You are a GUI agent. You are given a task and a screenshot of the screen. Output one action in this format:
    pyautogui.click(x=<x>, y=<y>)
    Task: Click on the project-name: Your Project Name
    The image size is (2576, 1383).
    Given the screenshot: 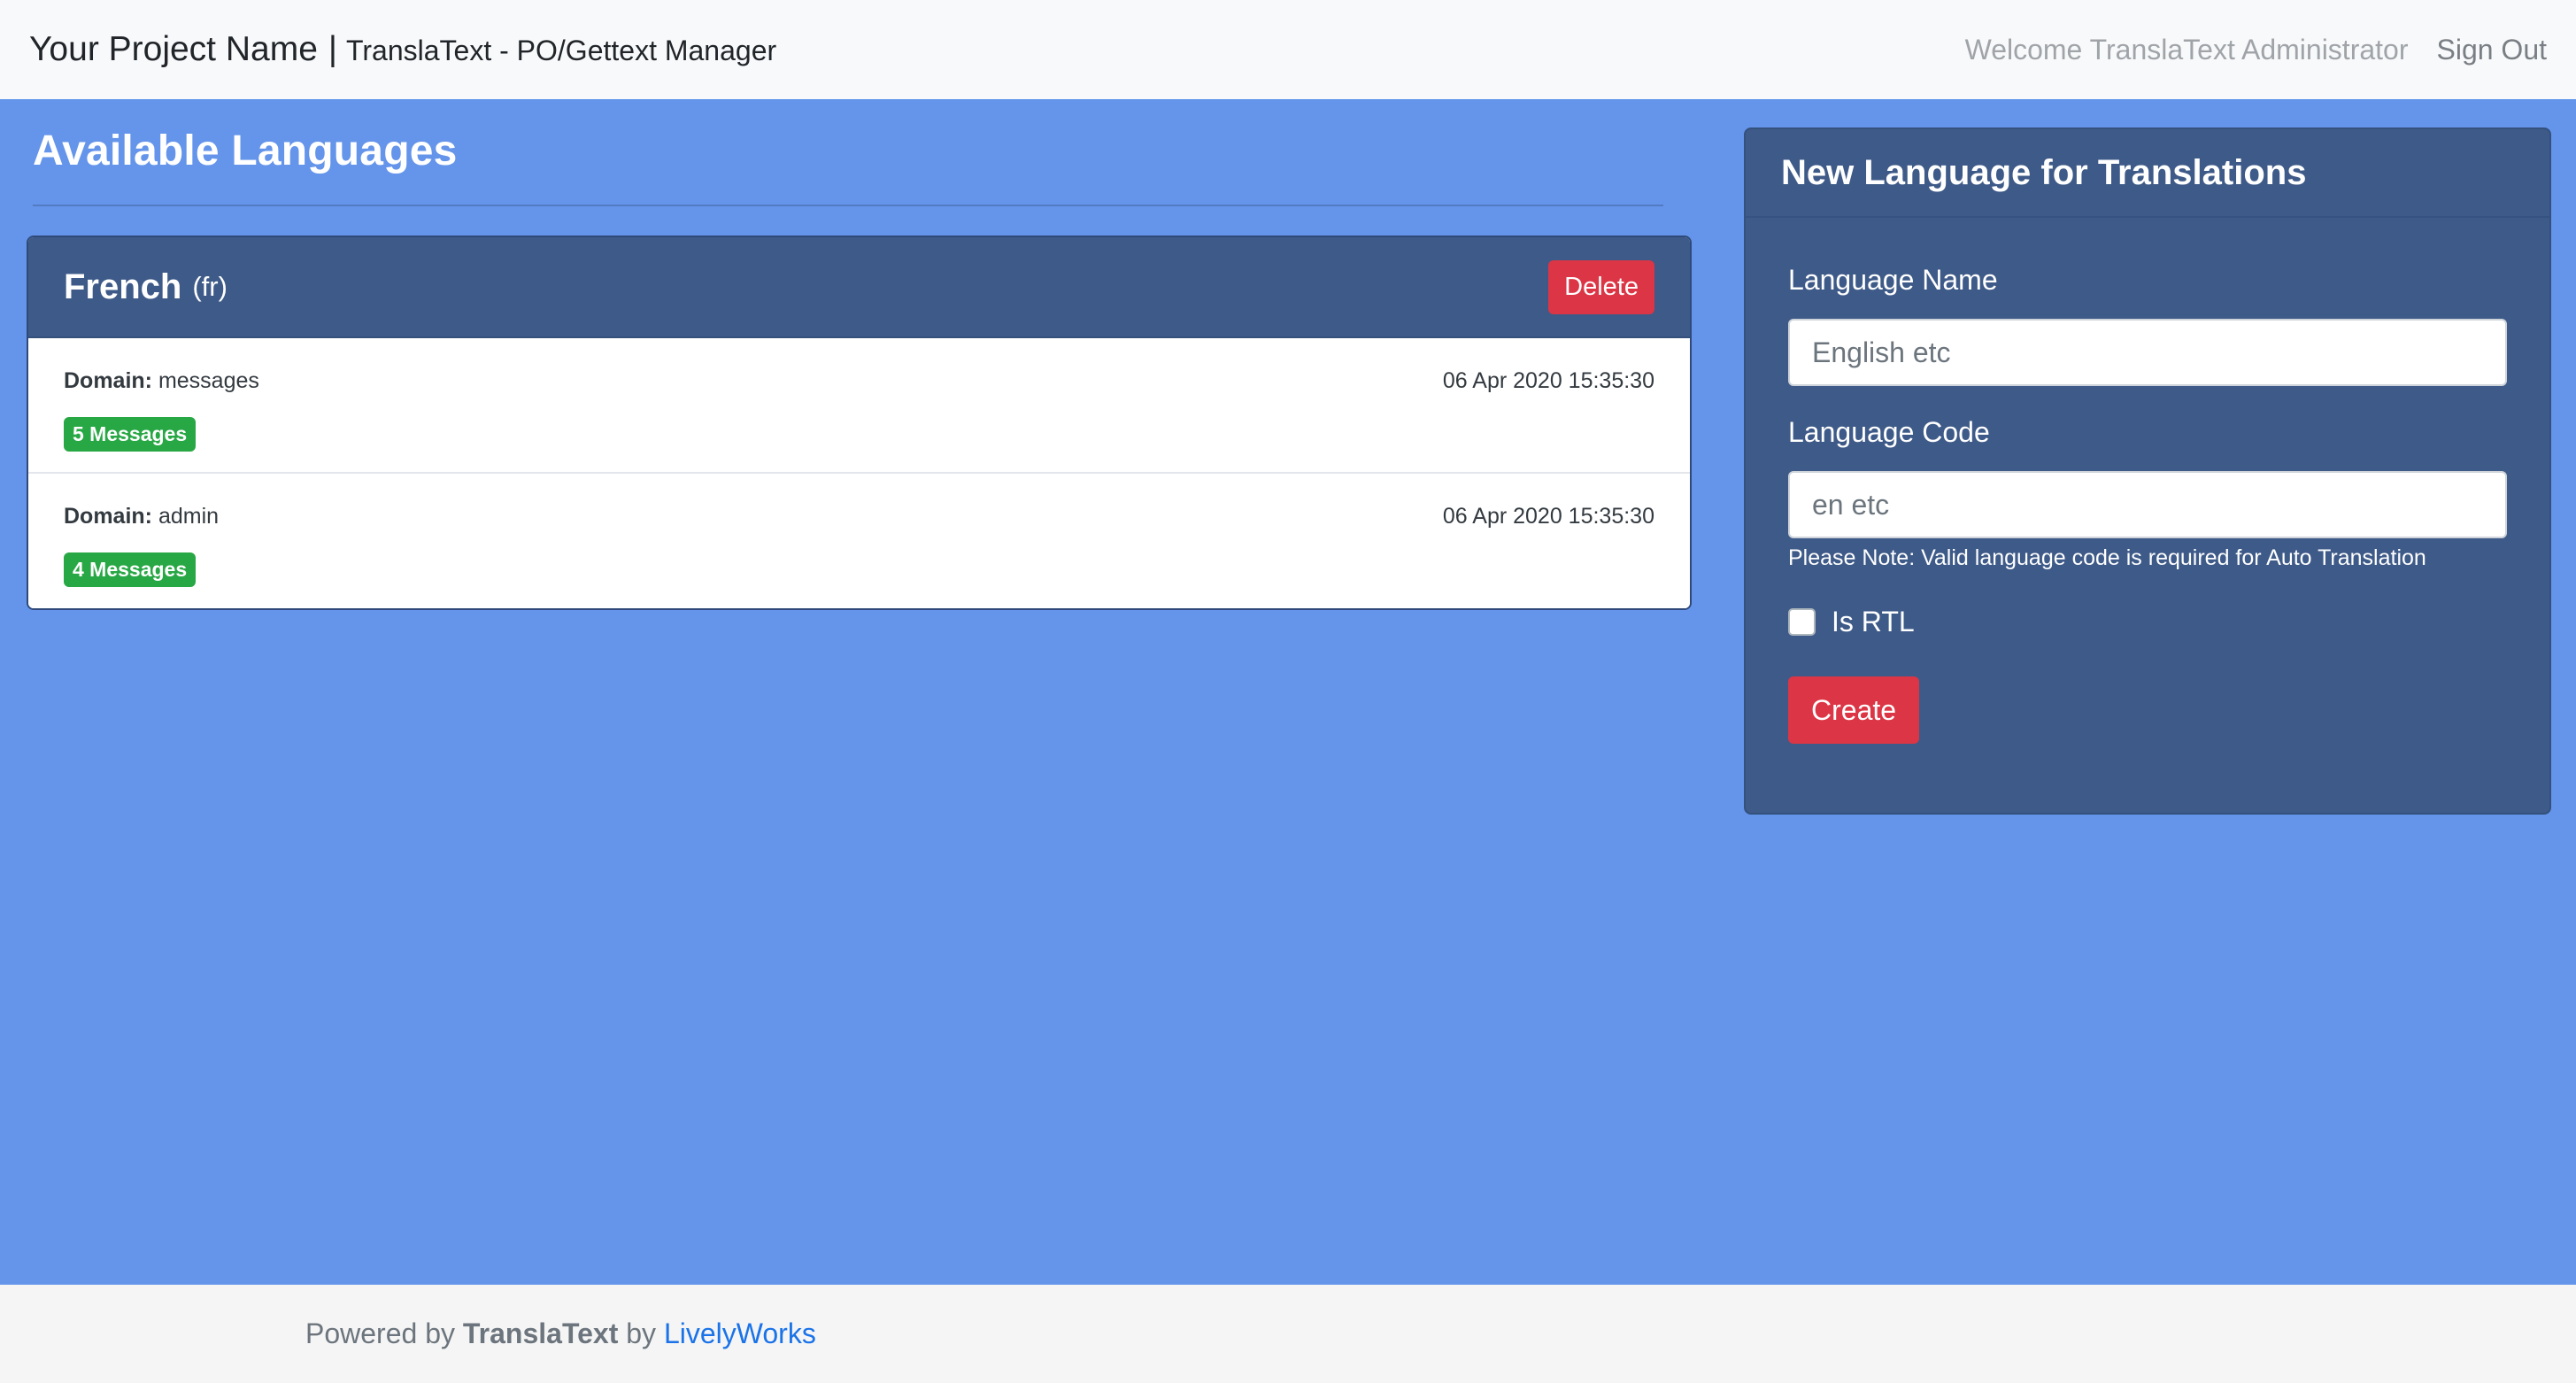 What is the action you would take?
    pyautogui.click(x=173, y=49)
    